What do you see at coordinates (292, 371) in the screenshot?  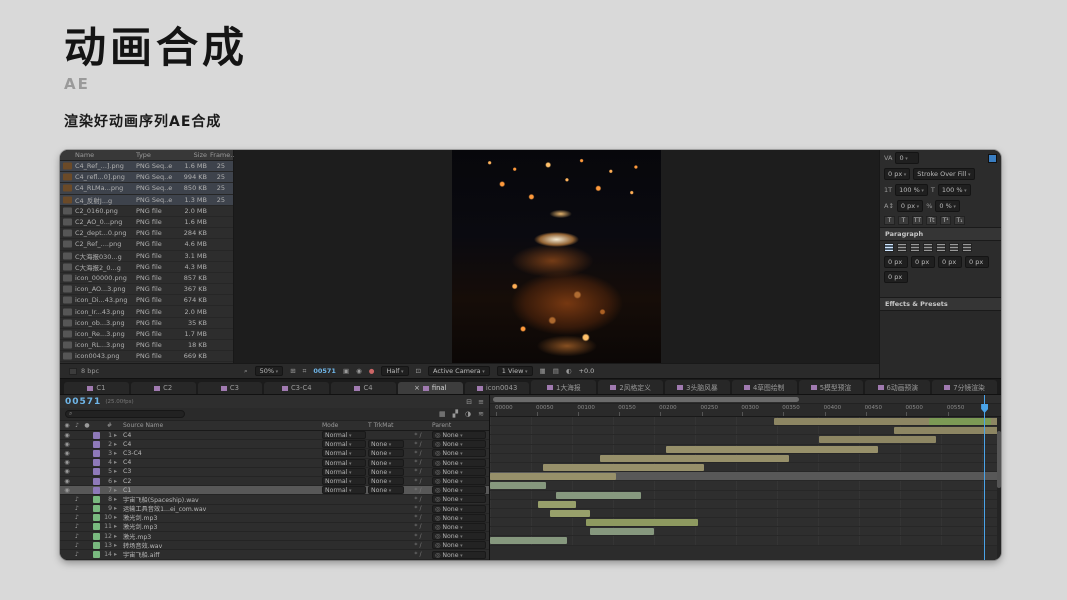 I see `grid-guides-icon: ⊞` at bounding box center [292, 371].